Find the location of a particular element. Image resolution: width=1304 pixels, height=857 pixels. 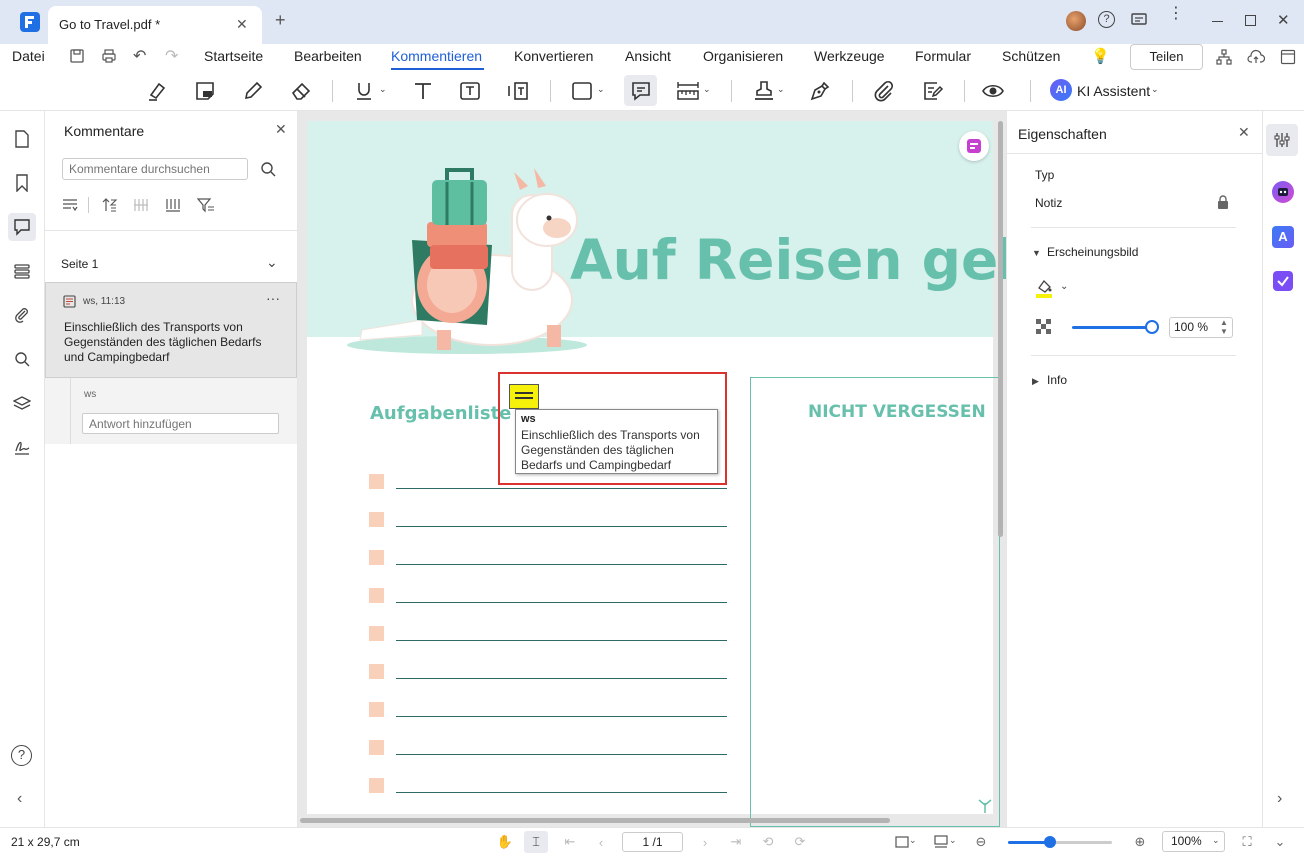

select-cursor-icon: ⌶ is located at coordinates (536, 842).